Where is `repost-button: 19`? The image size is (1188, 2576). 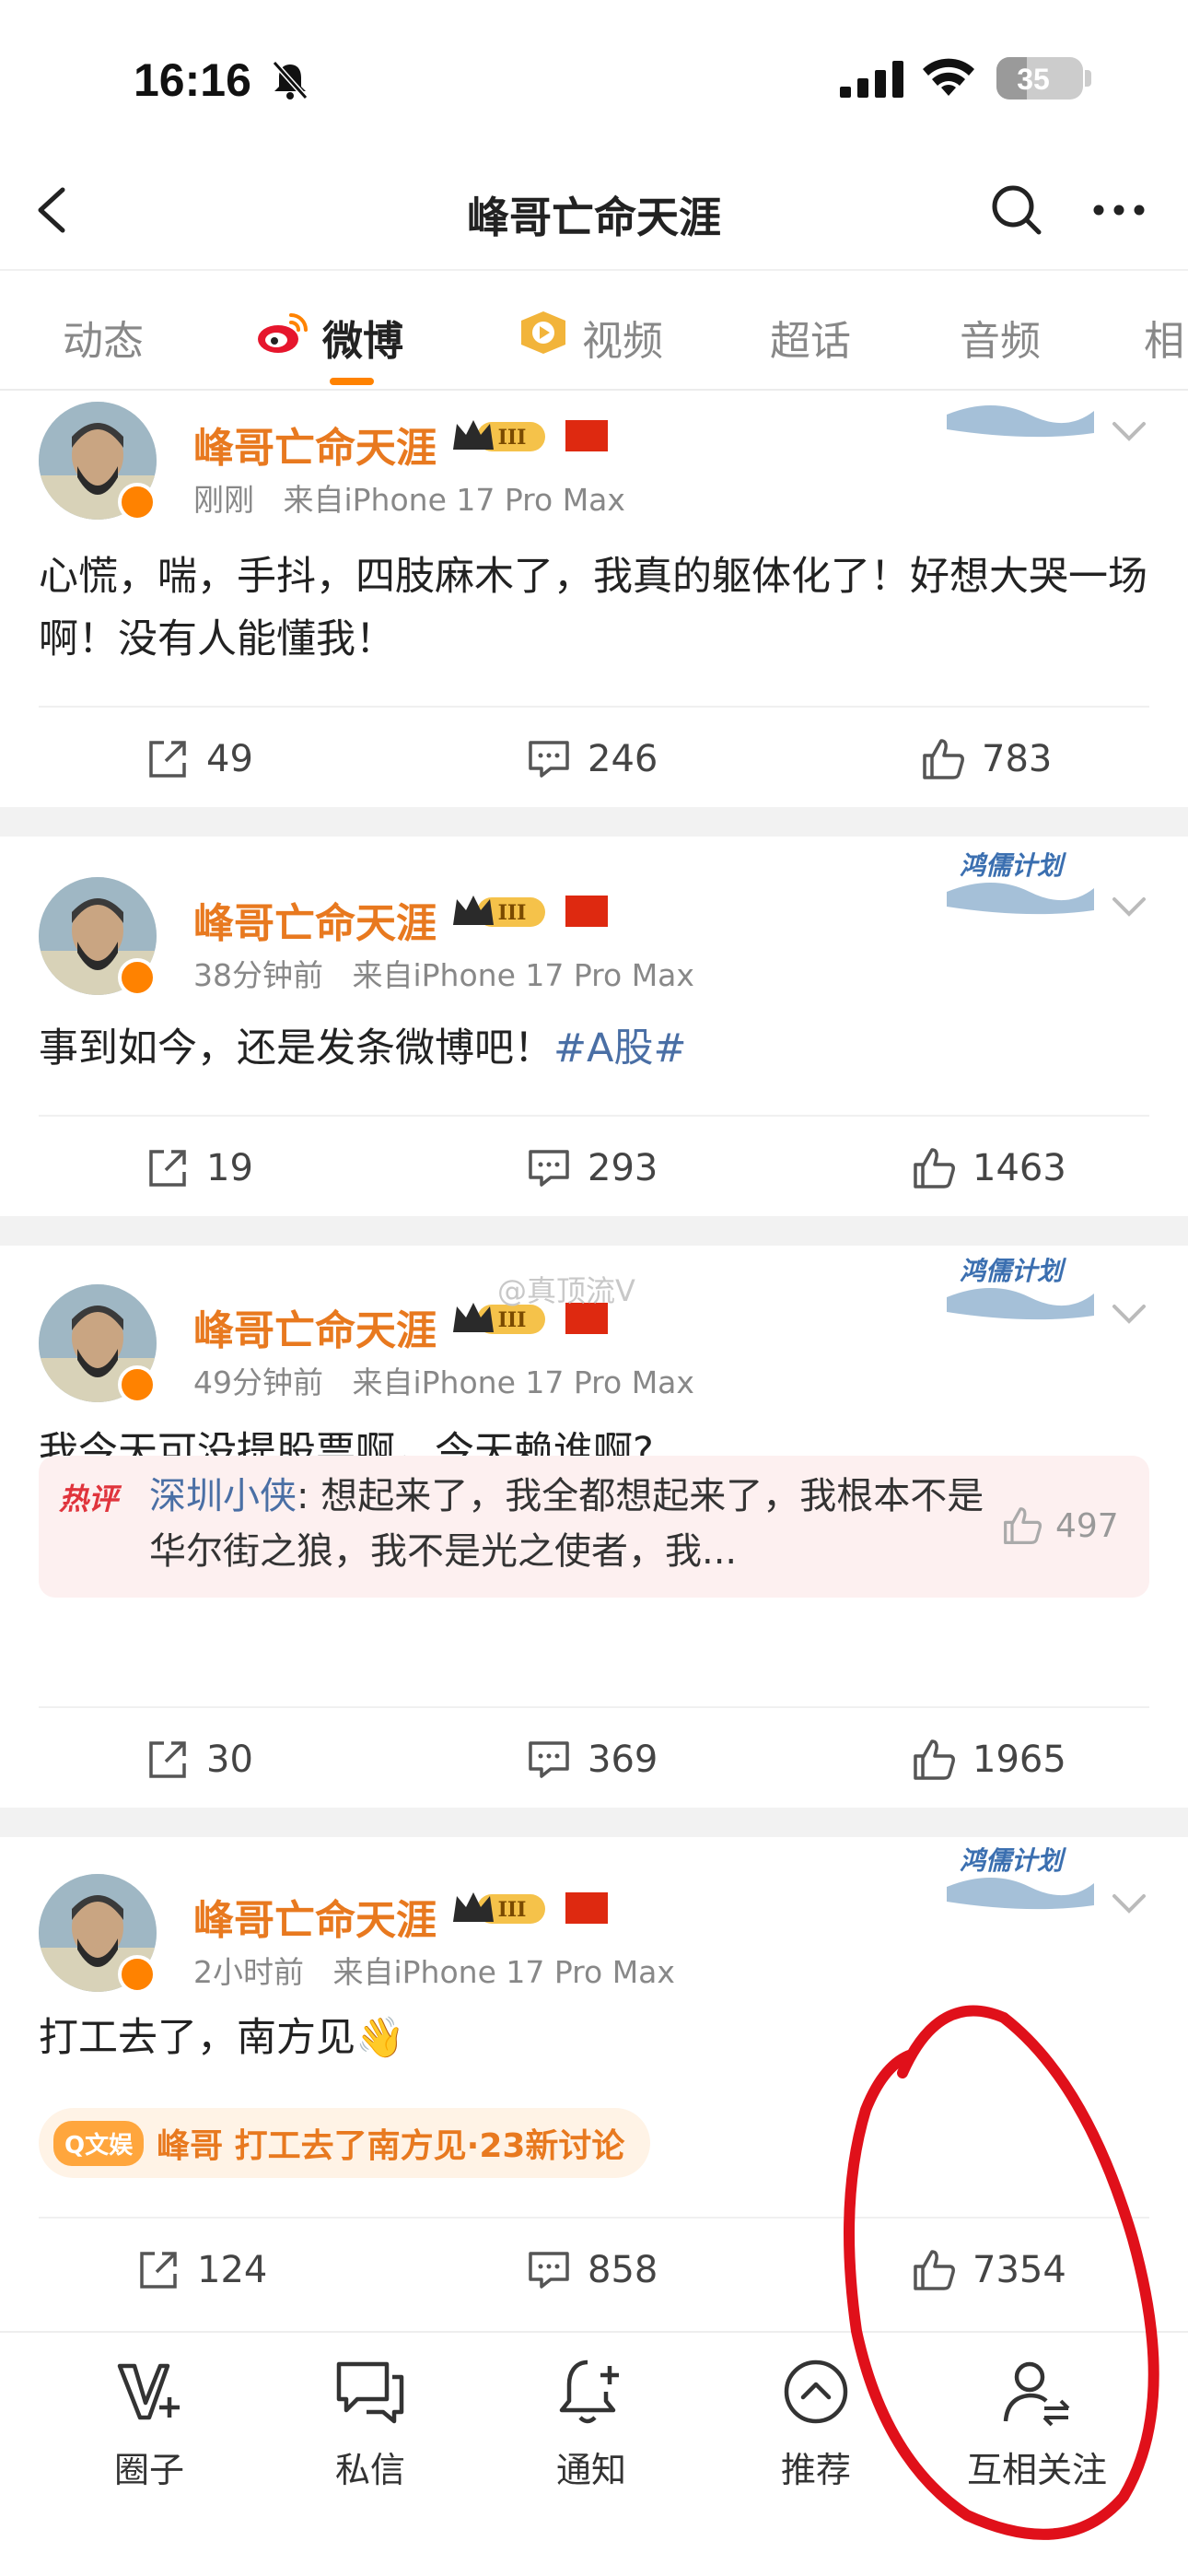
repost-button: 19 is located at coordinates (199, 1168).